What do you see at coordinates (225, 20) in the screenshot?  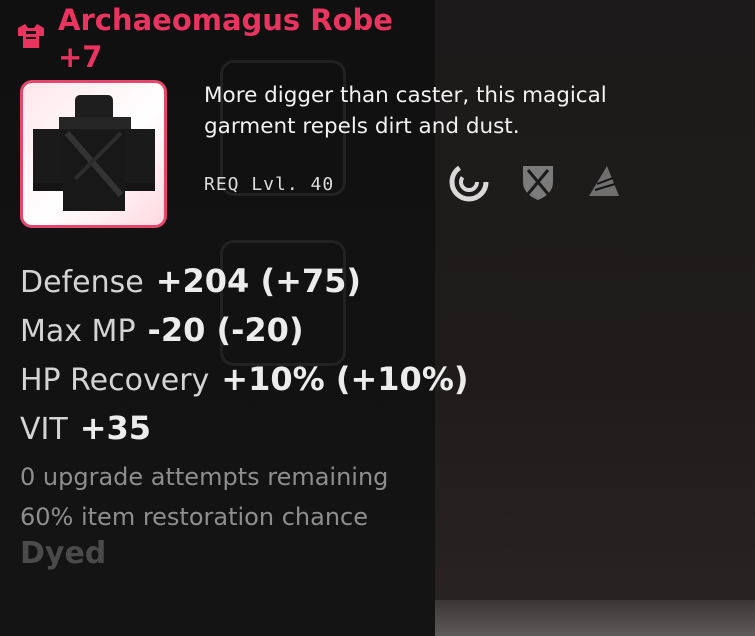 I see `item-name: Archaeomagus Robe` at bounding box center [225, 20].